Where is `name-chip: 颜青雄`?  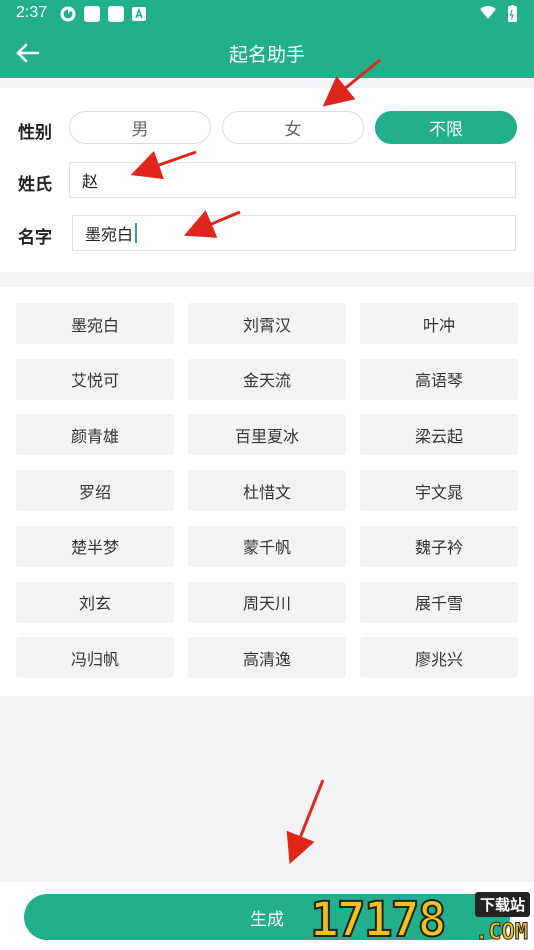
name-chip: 颜青雄 is located at coordinates (95, 435).